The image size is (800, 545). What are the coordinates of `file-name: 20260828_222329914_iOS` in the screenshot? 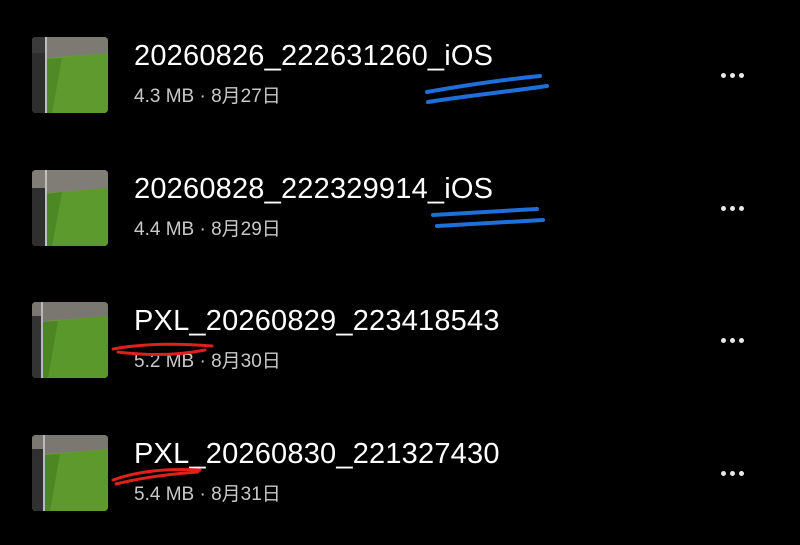 It's located at (314, 189).